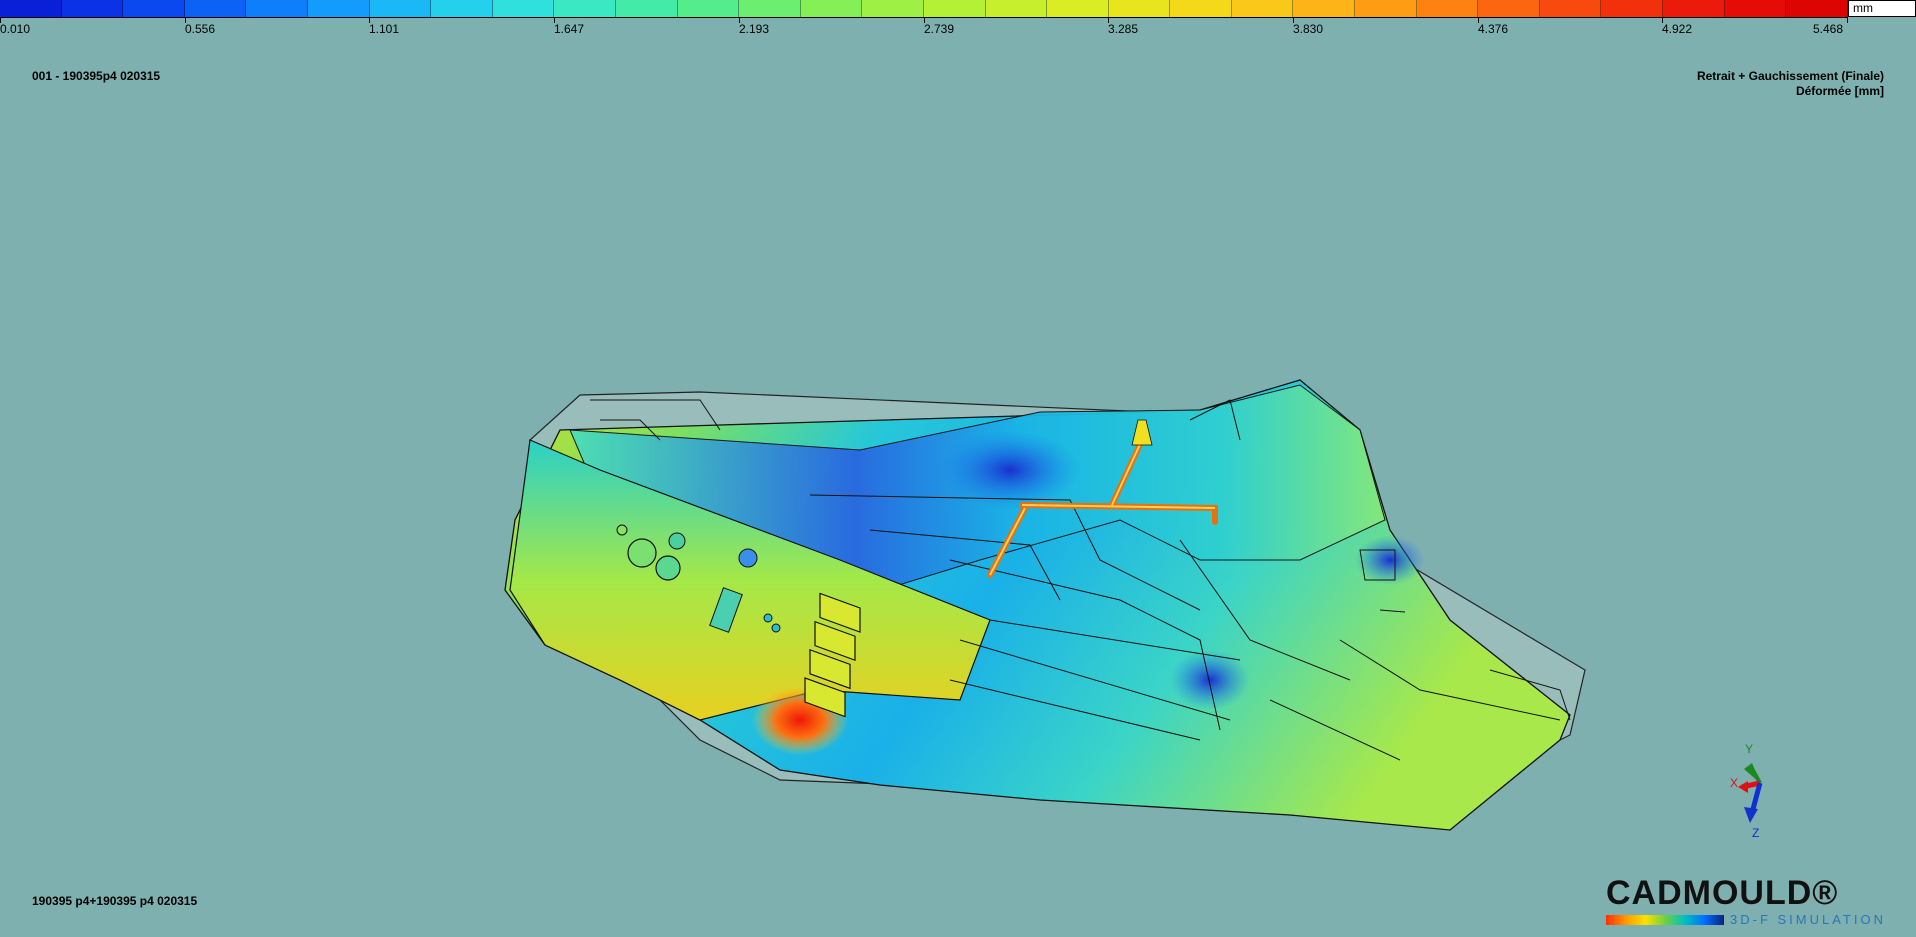  What do you see at coordinates (1755, 833) in the screenshot?
I see `z-axis-label: Z` at bounding box center [1755, 833].